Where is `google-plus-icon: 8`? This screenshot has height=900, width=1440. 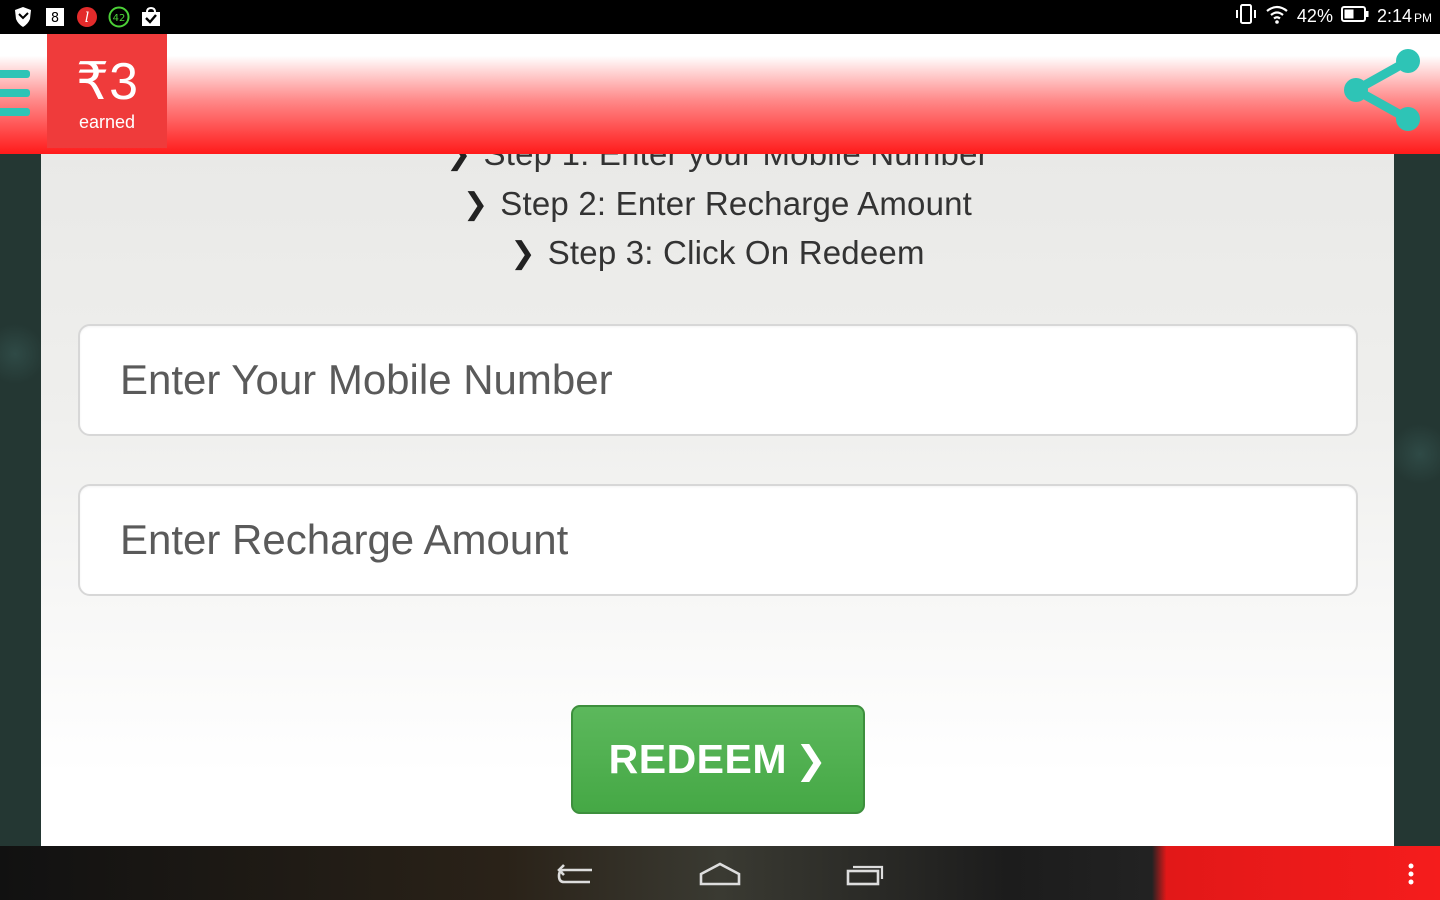
google-plus-icon: 8 is located at coordinates (55, 17).